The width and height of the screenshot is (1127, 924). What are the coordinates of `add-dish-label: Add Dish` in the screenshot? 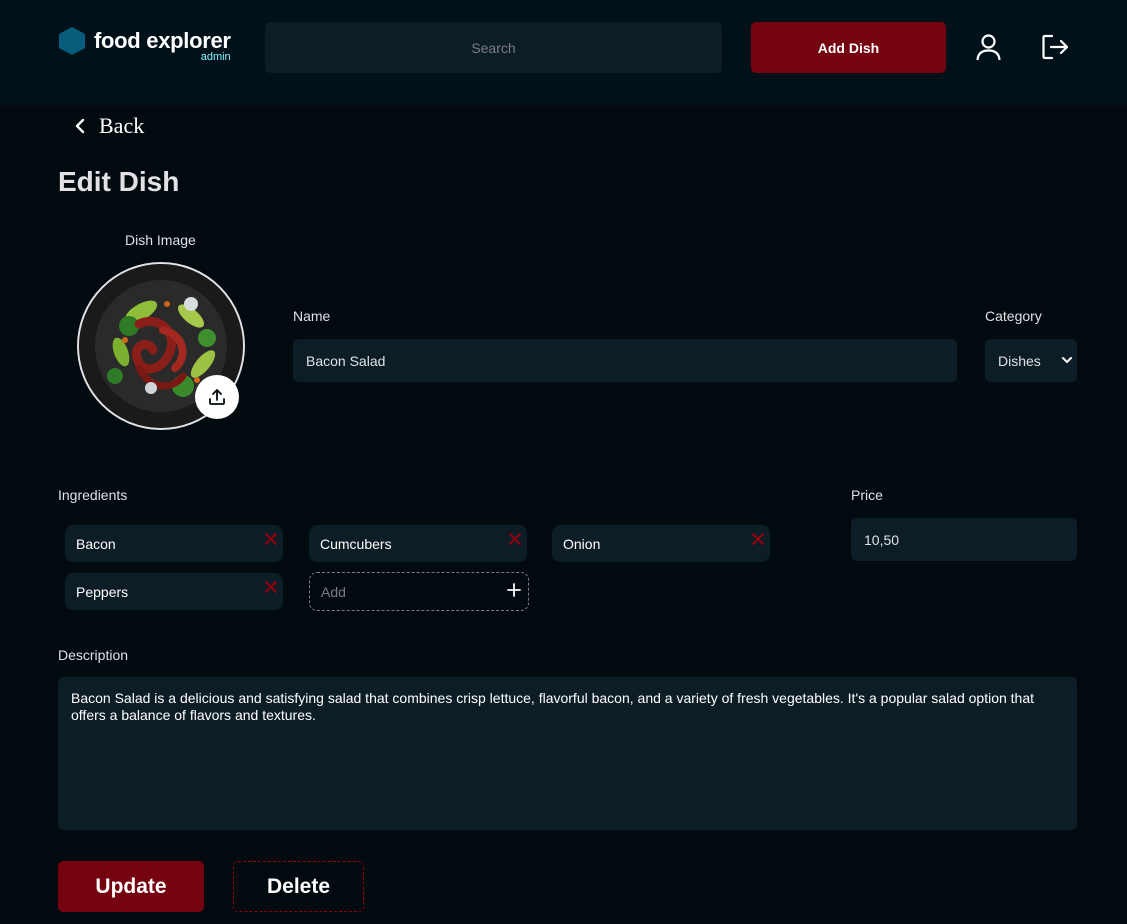 It's located at (848, 47).